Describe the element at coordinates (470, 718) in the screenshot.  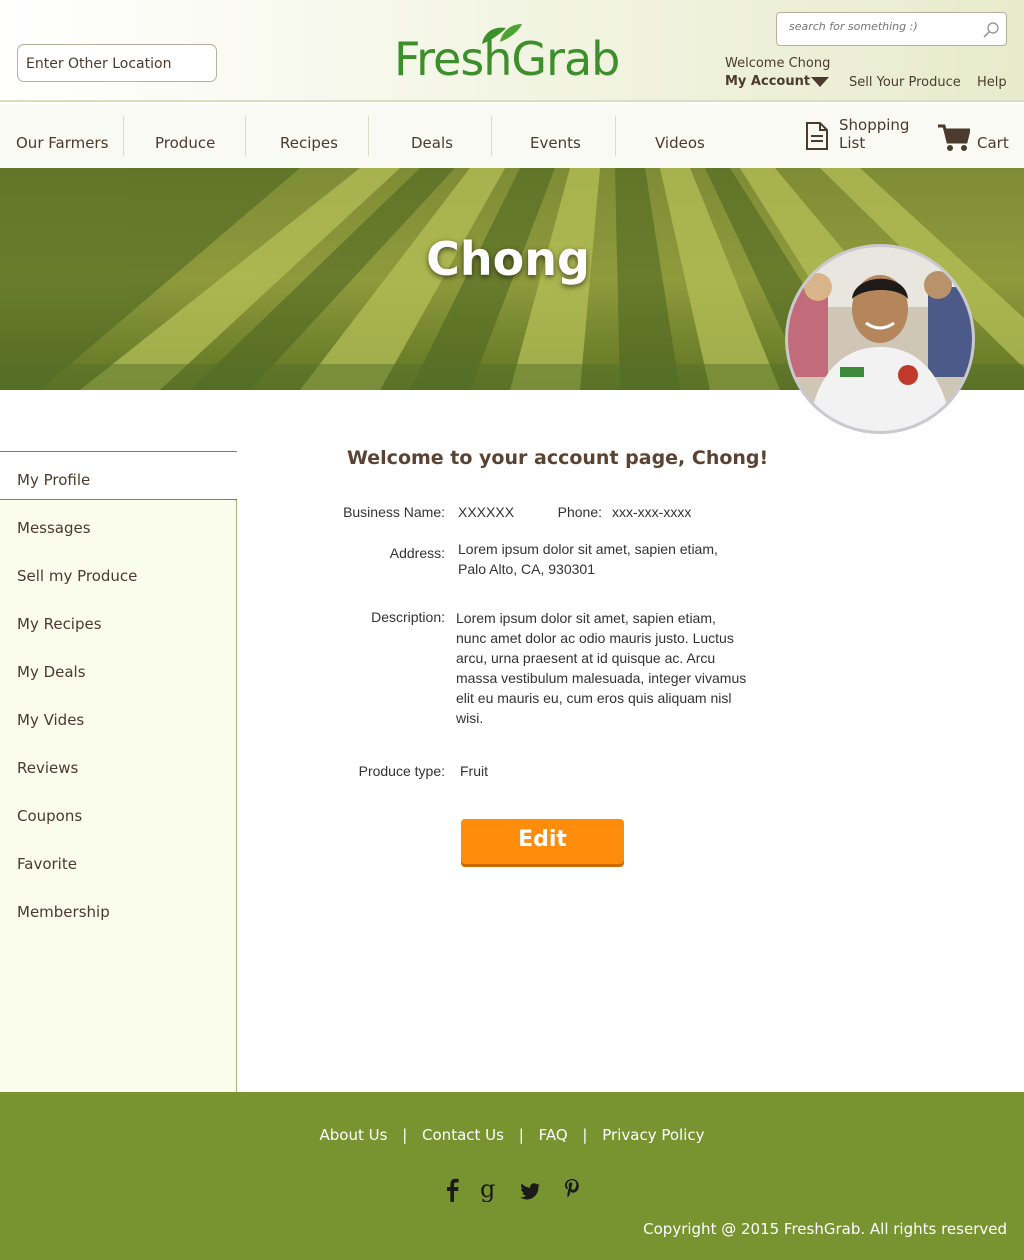
I see `description-line: wisi.` at that location.